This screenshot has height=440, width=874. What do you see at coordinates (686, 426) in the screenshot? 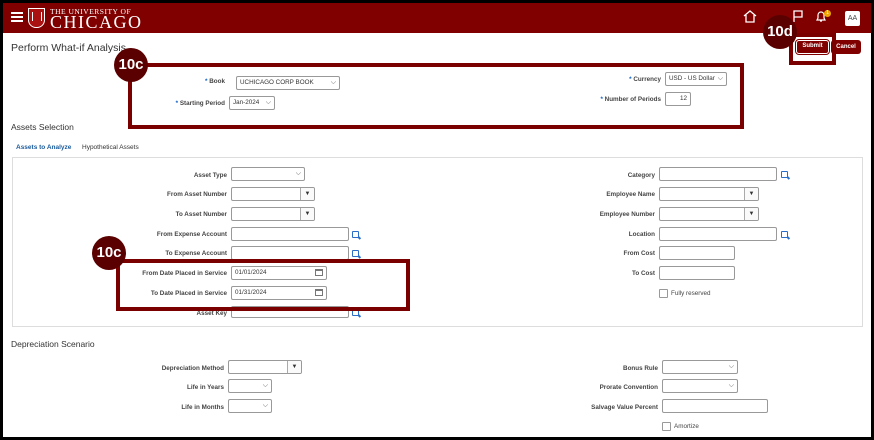
I see `amortize-label: Amortize` at bounding box center [686, 426].